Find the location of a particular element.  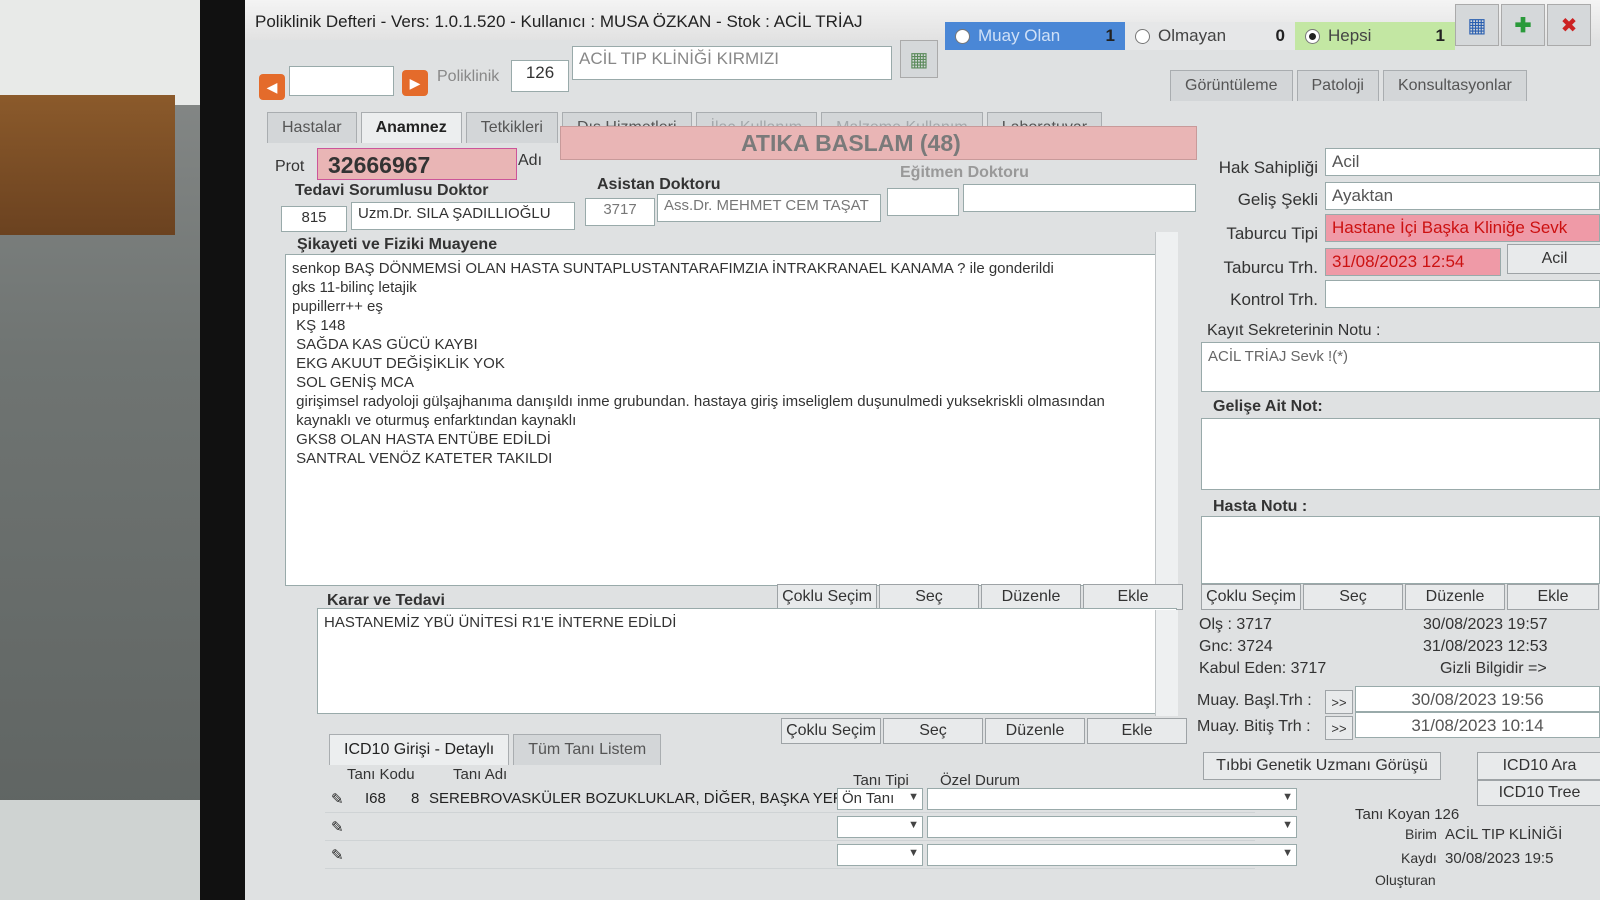

filter-olmayan-count: 0 is located at coordinates (1280, 35).